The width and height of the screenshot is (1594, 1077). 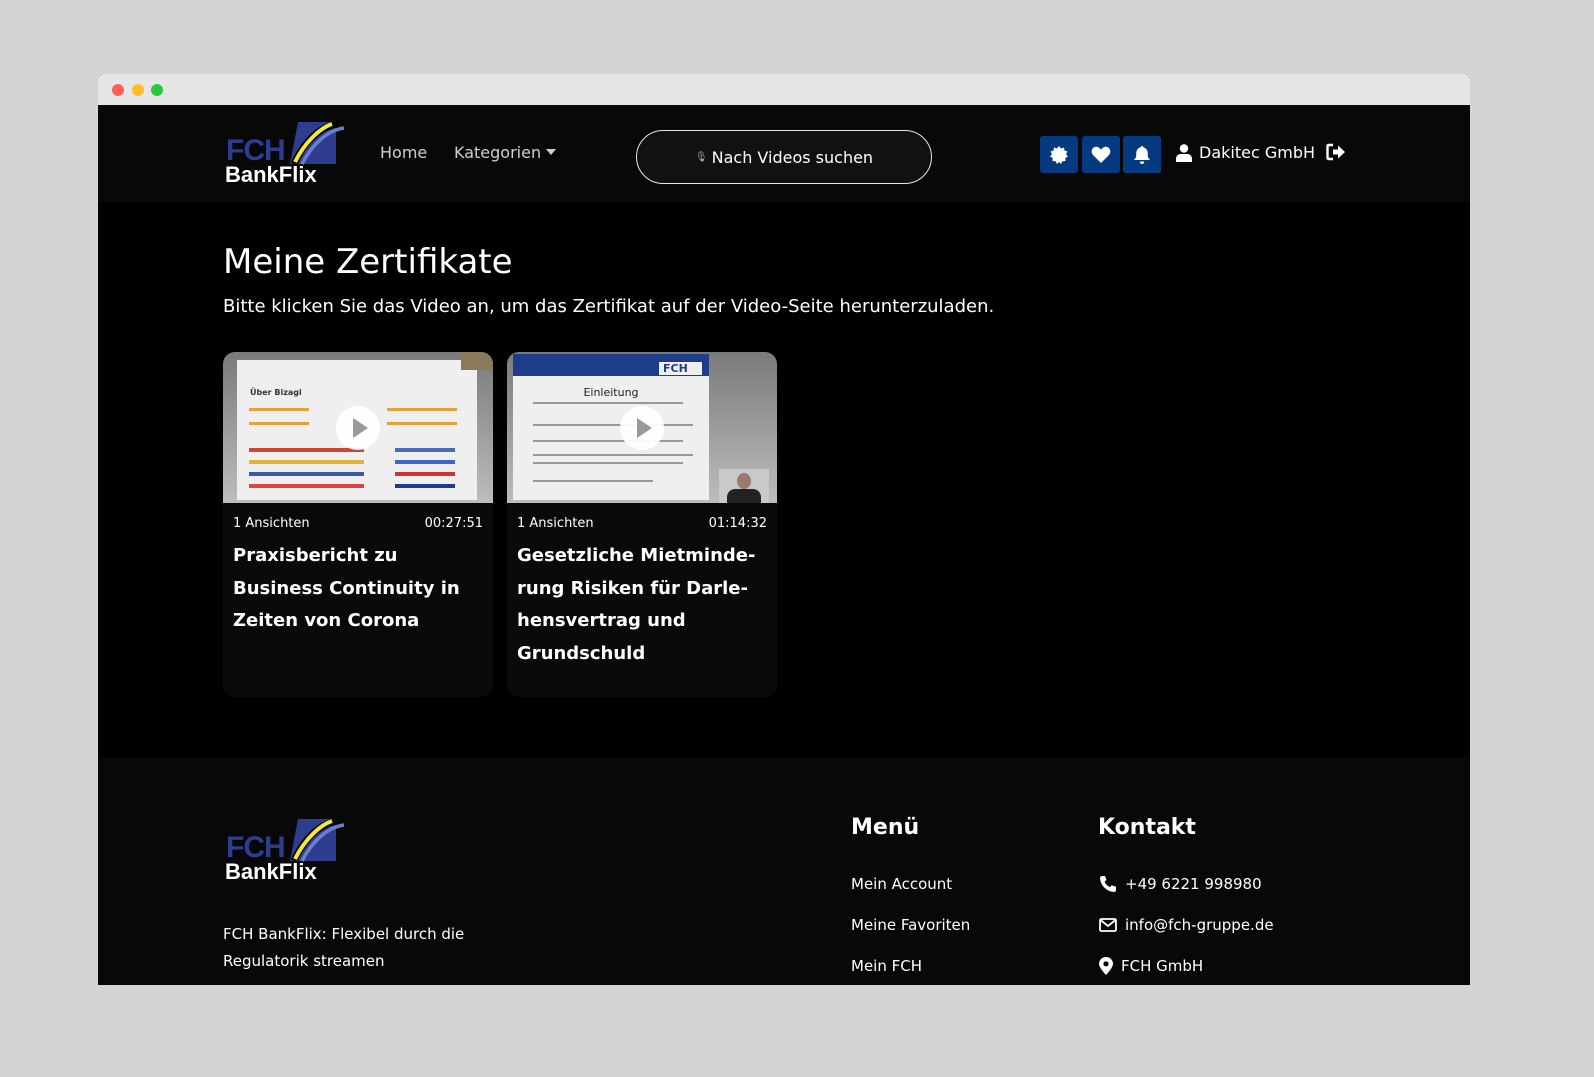 What do you see at coordinates (1106, 966) in the screenshot?
I see `map-pin-icon` at bounding box center [1106, 966].